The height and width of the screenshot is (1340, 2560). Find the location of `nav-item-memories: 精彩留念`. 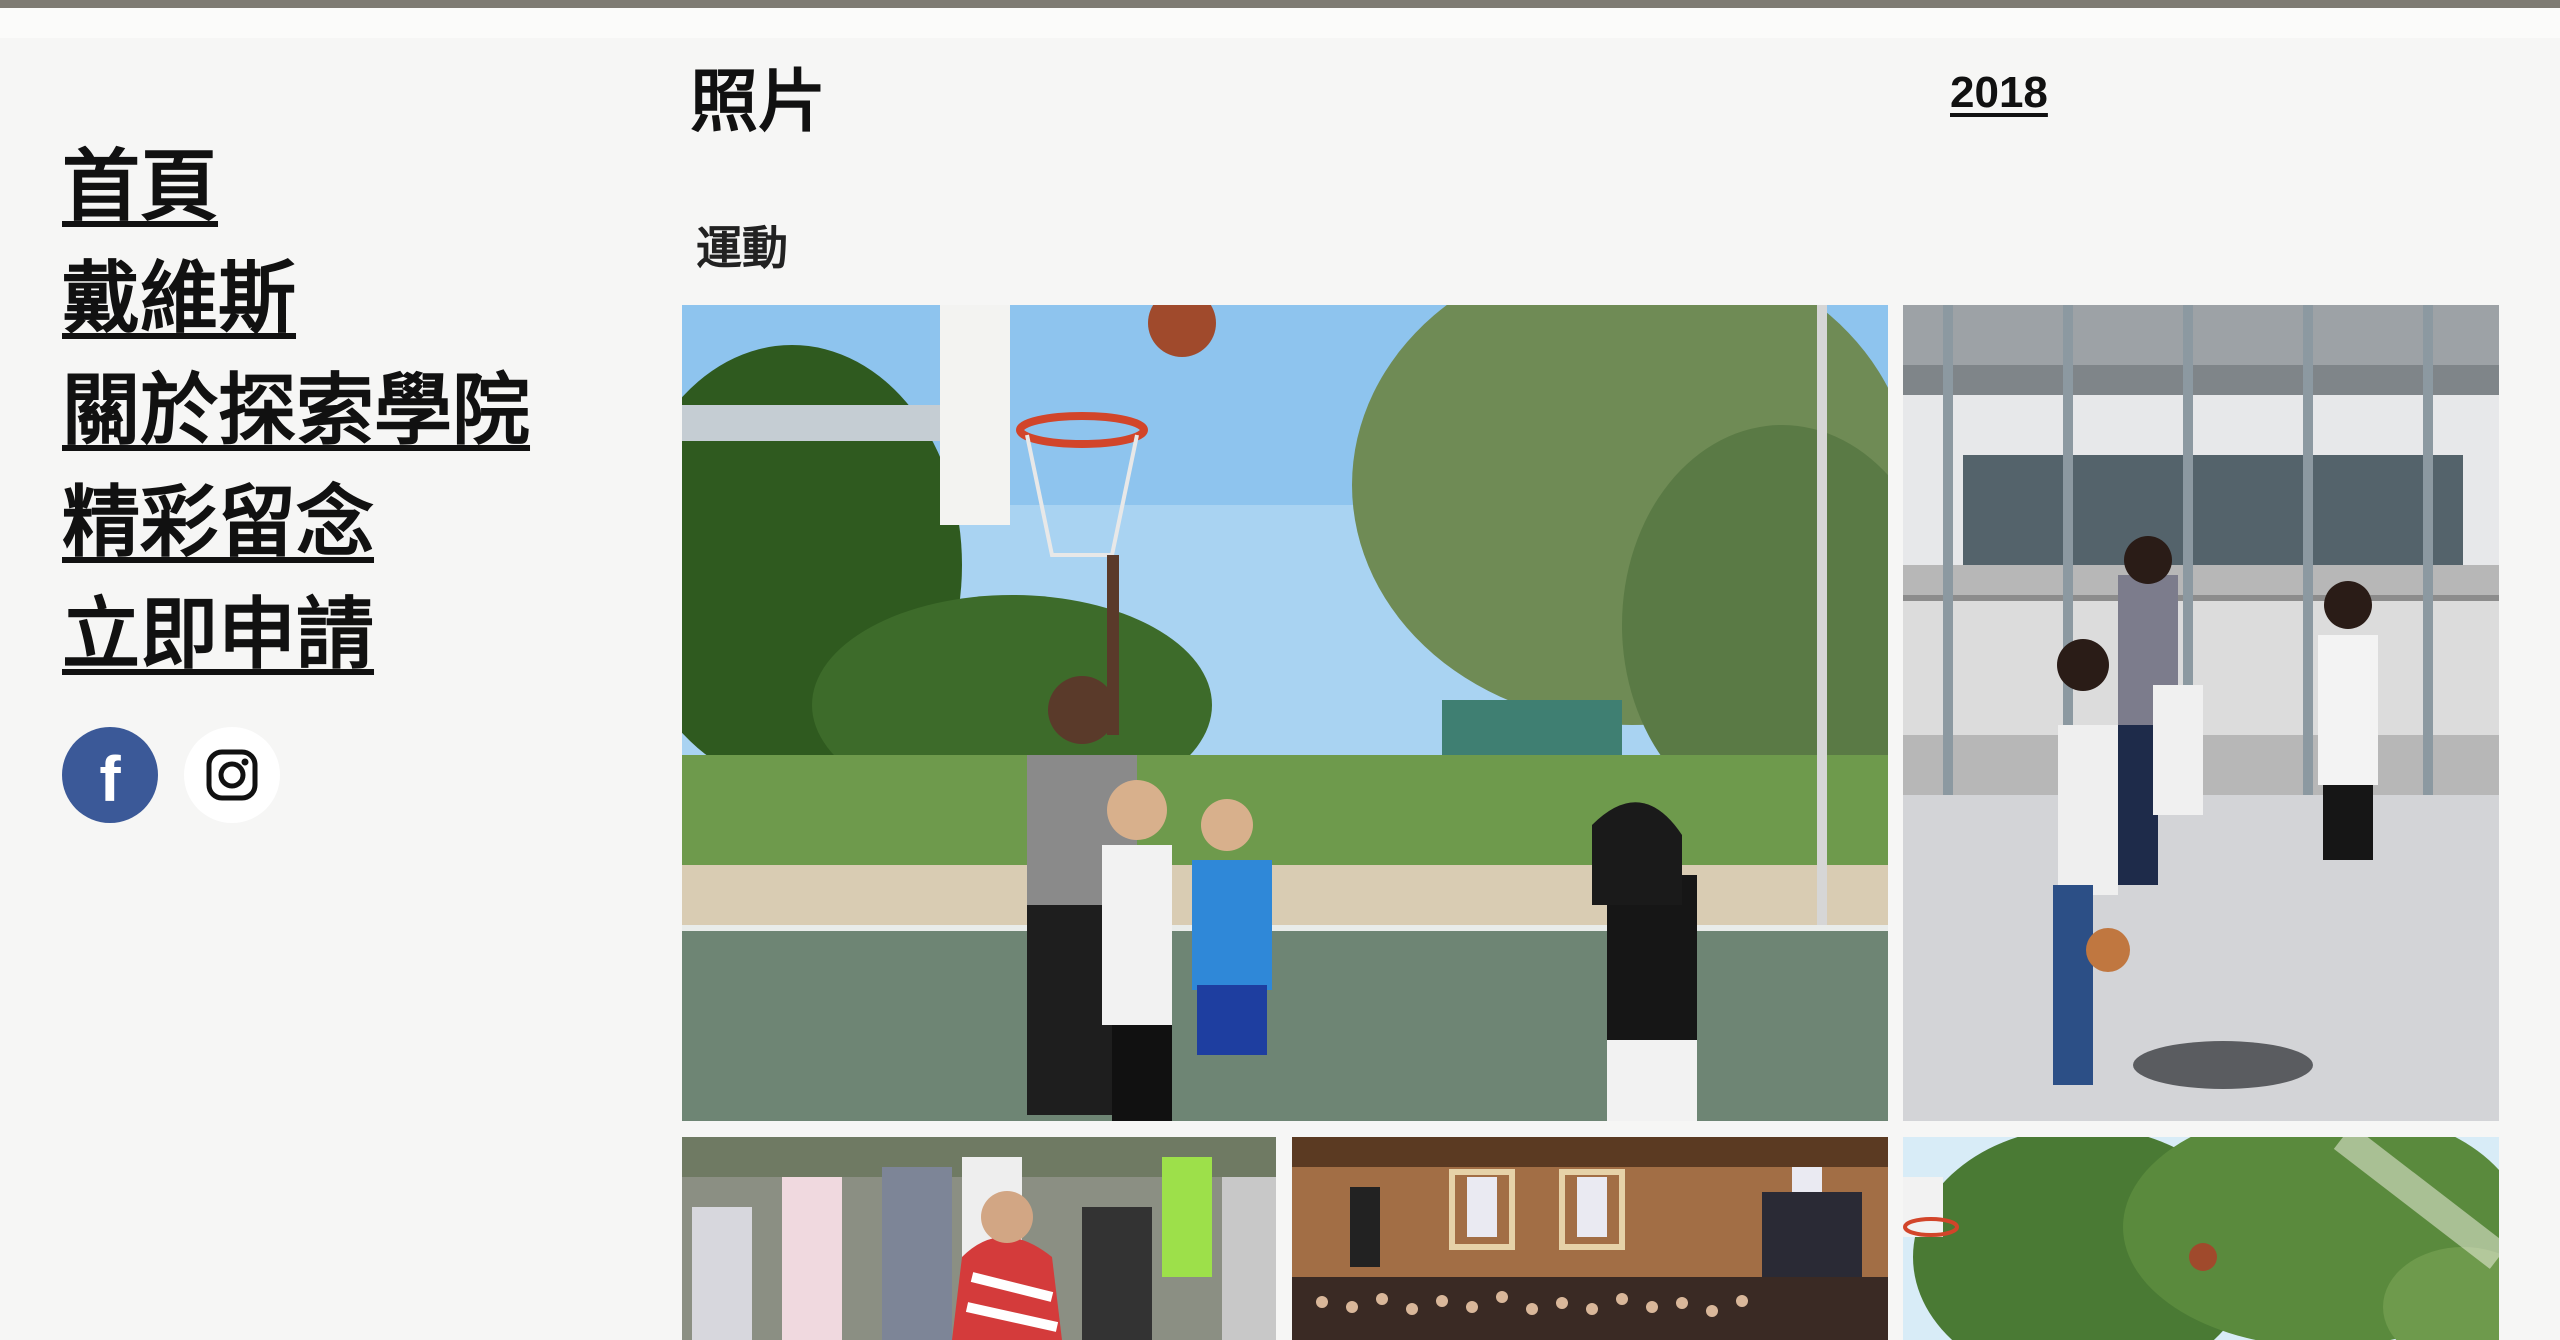

nav-item-memories: 精彩留念 is located at coordinates (296, 522).